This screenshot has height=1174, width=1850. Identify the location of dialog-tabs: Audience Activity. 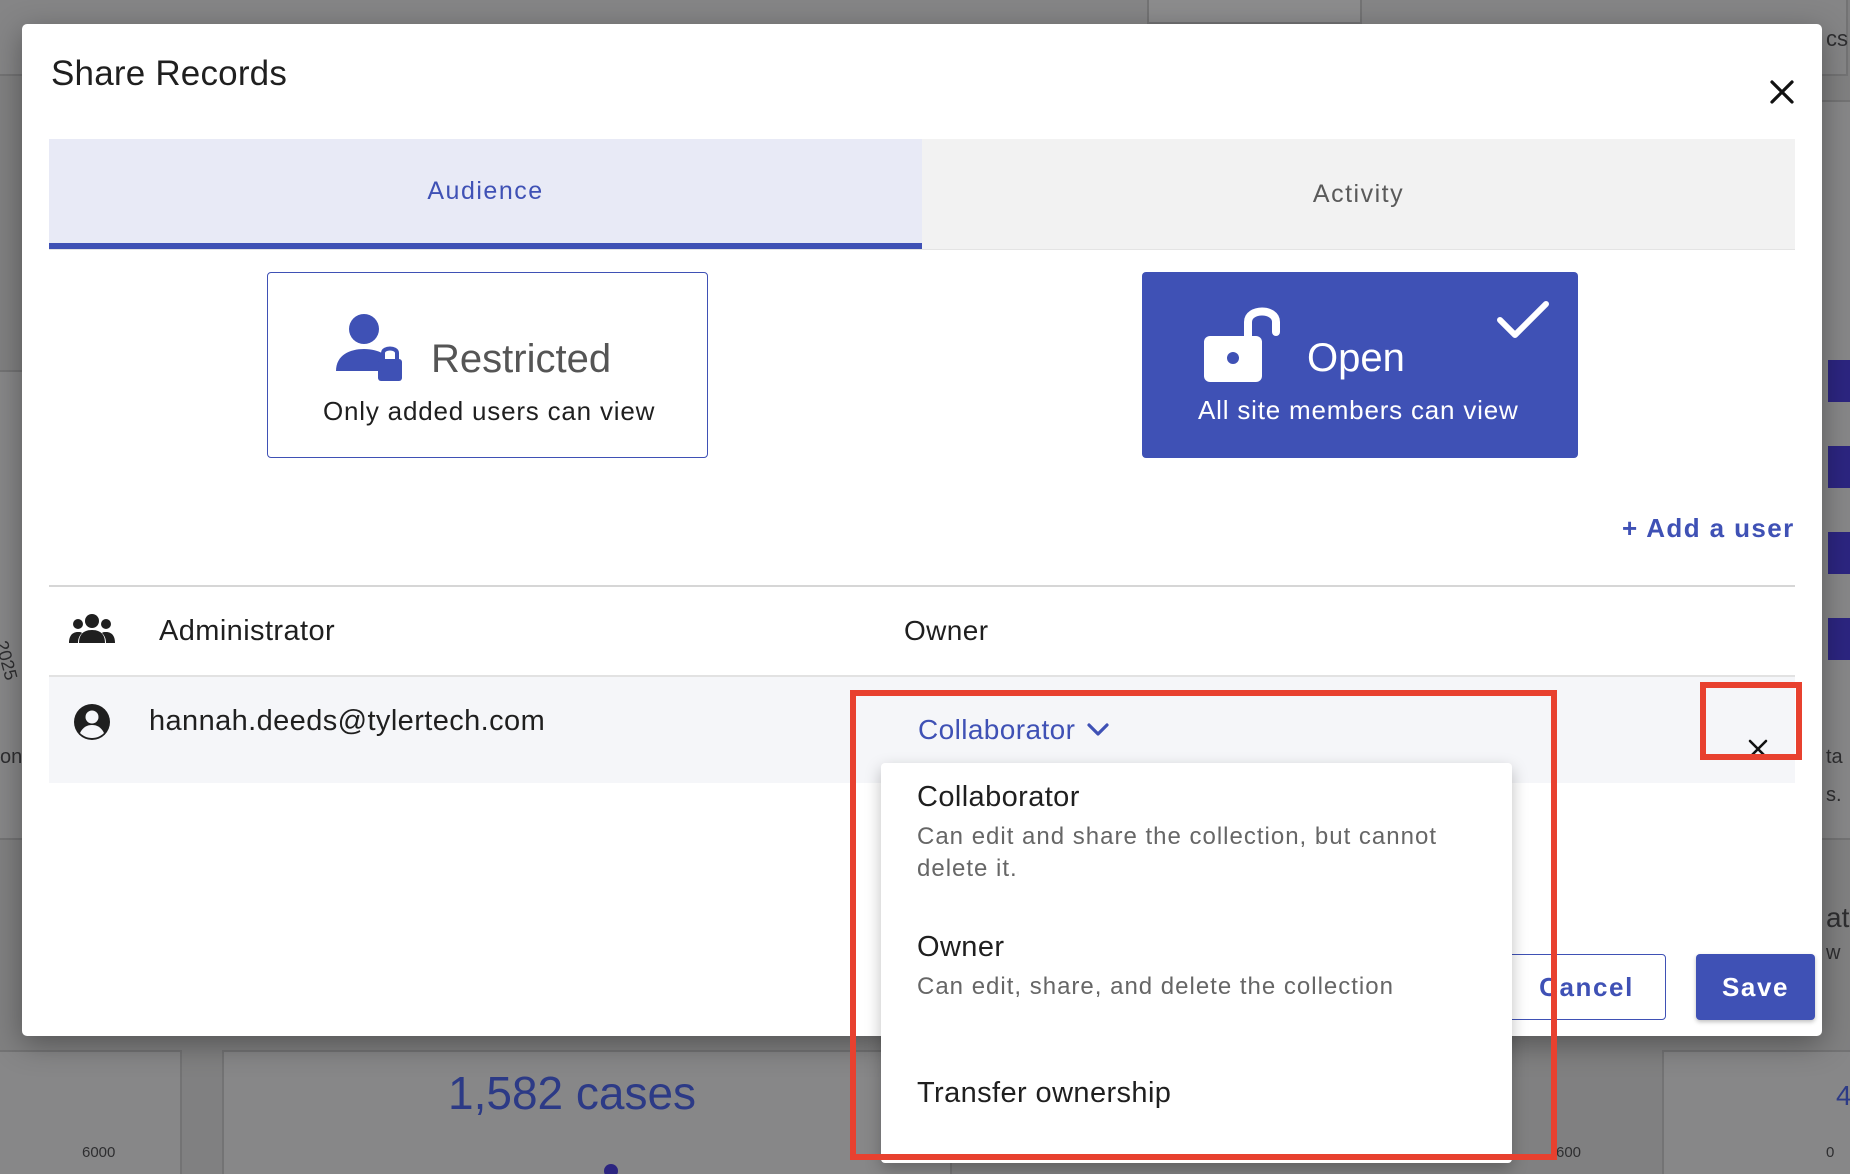
(922, 194).